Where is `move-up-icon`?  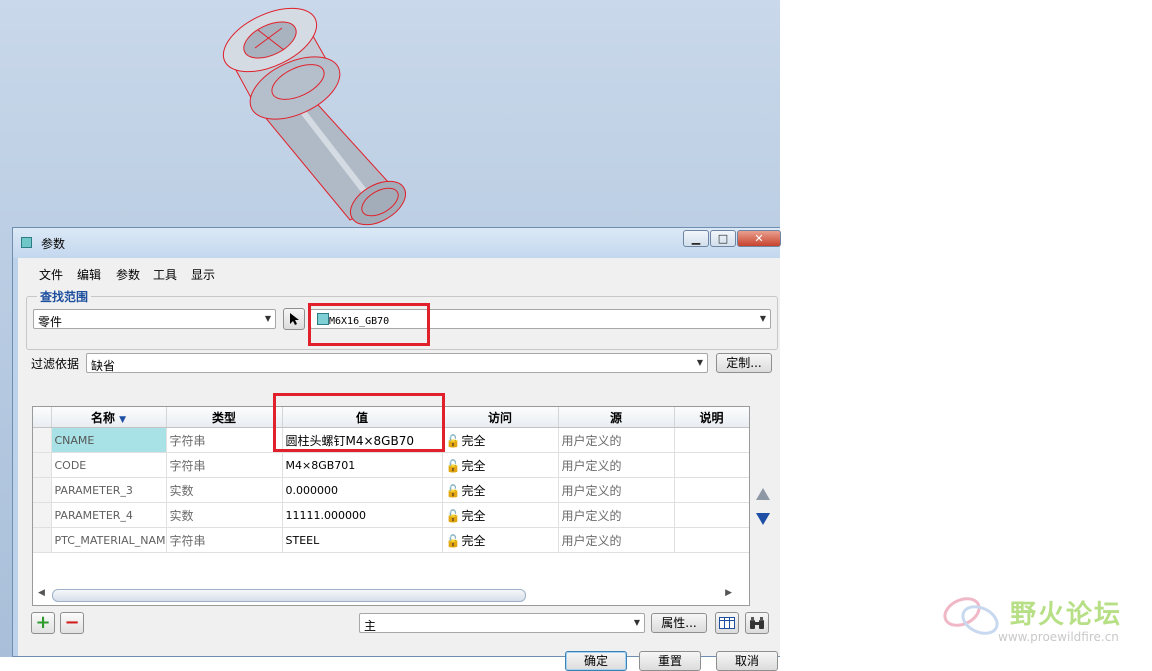 move-up-icon is located at coordinates (763, 494).